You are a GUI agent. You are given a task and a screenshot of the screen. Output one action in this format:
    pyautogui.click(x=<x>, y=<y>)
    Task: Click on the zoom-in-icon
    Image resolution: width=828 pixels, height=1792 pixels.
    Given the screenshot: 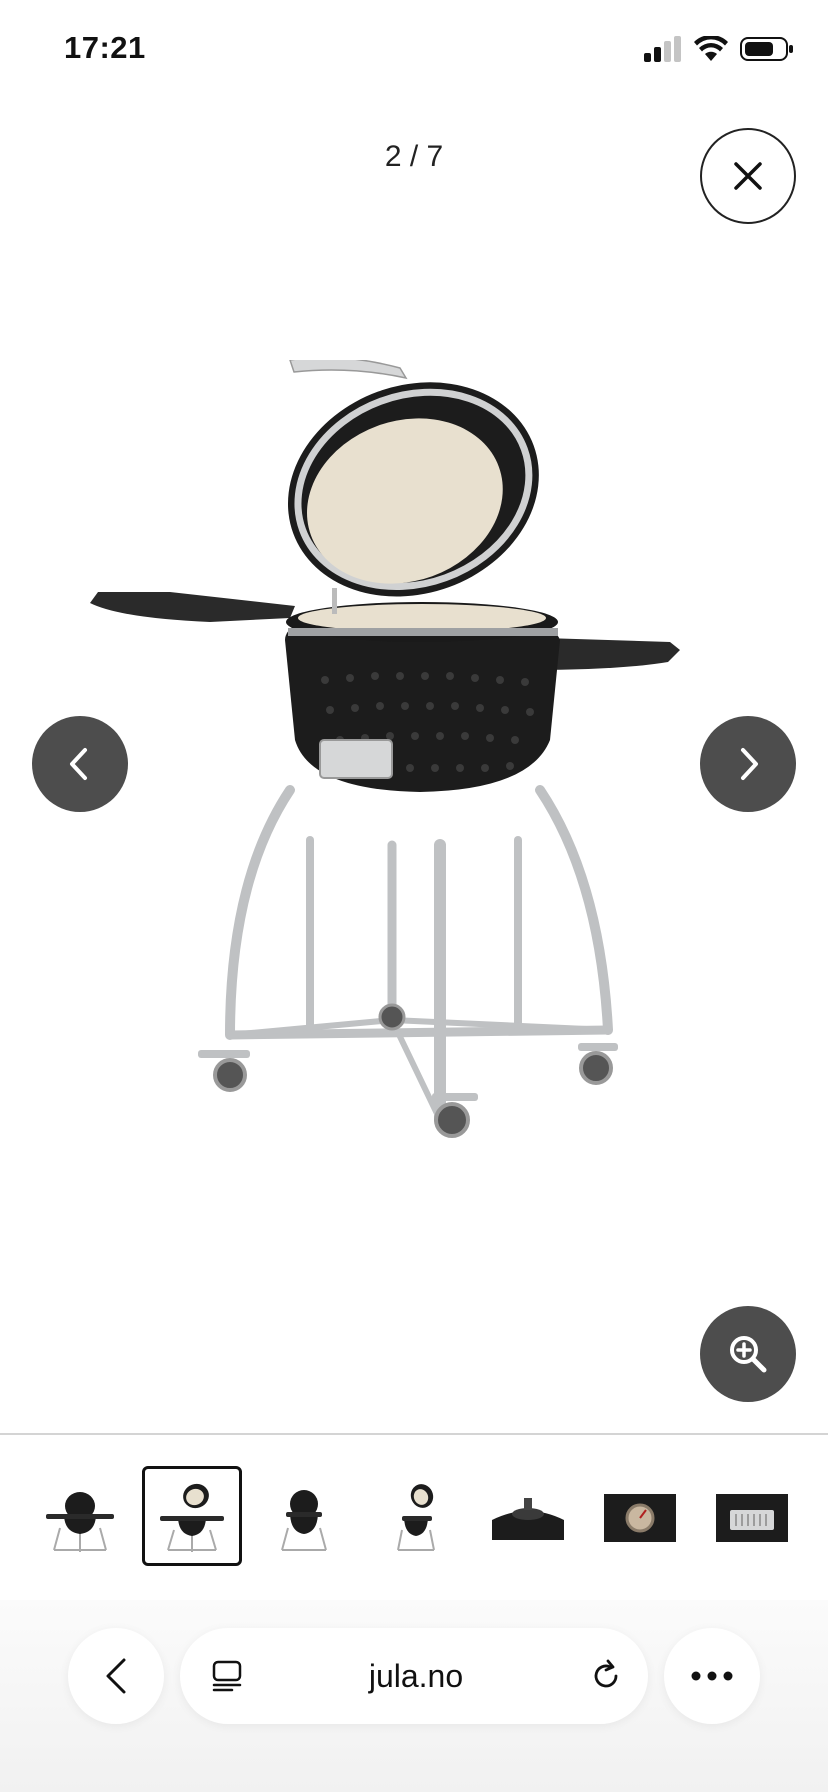 What is the action you would take?
    pyautogui.click(x=748, y=1354)
    